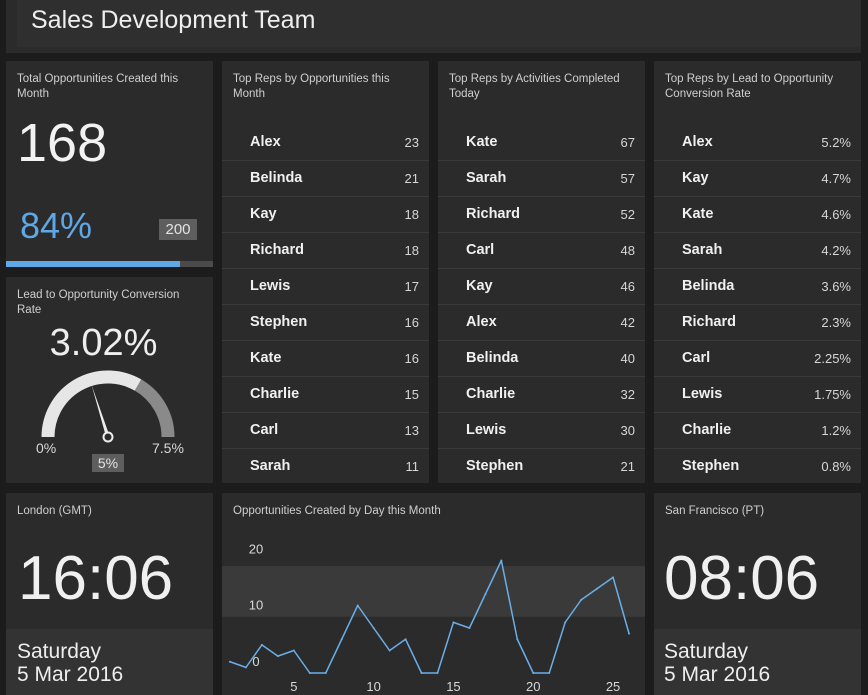  Describe the element at coordinates (95, 578) in the screenshot. I see `london-time: 16:06` at that location.